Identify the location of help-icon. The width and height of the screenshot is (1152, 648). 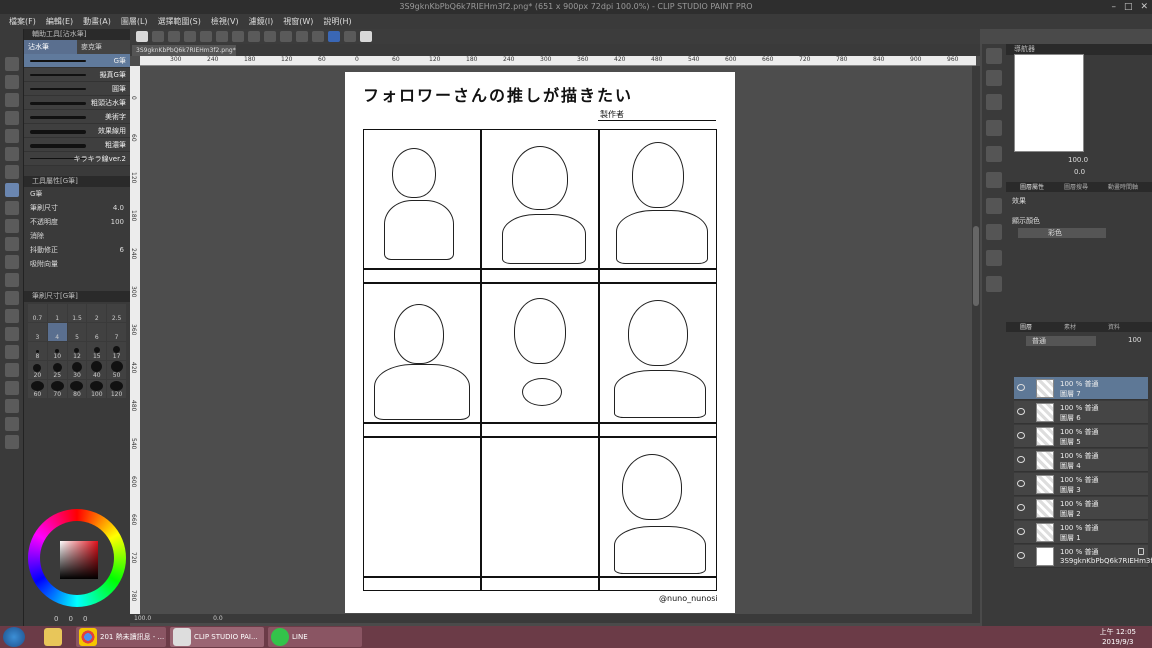
(366, 36).